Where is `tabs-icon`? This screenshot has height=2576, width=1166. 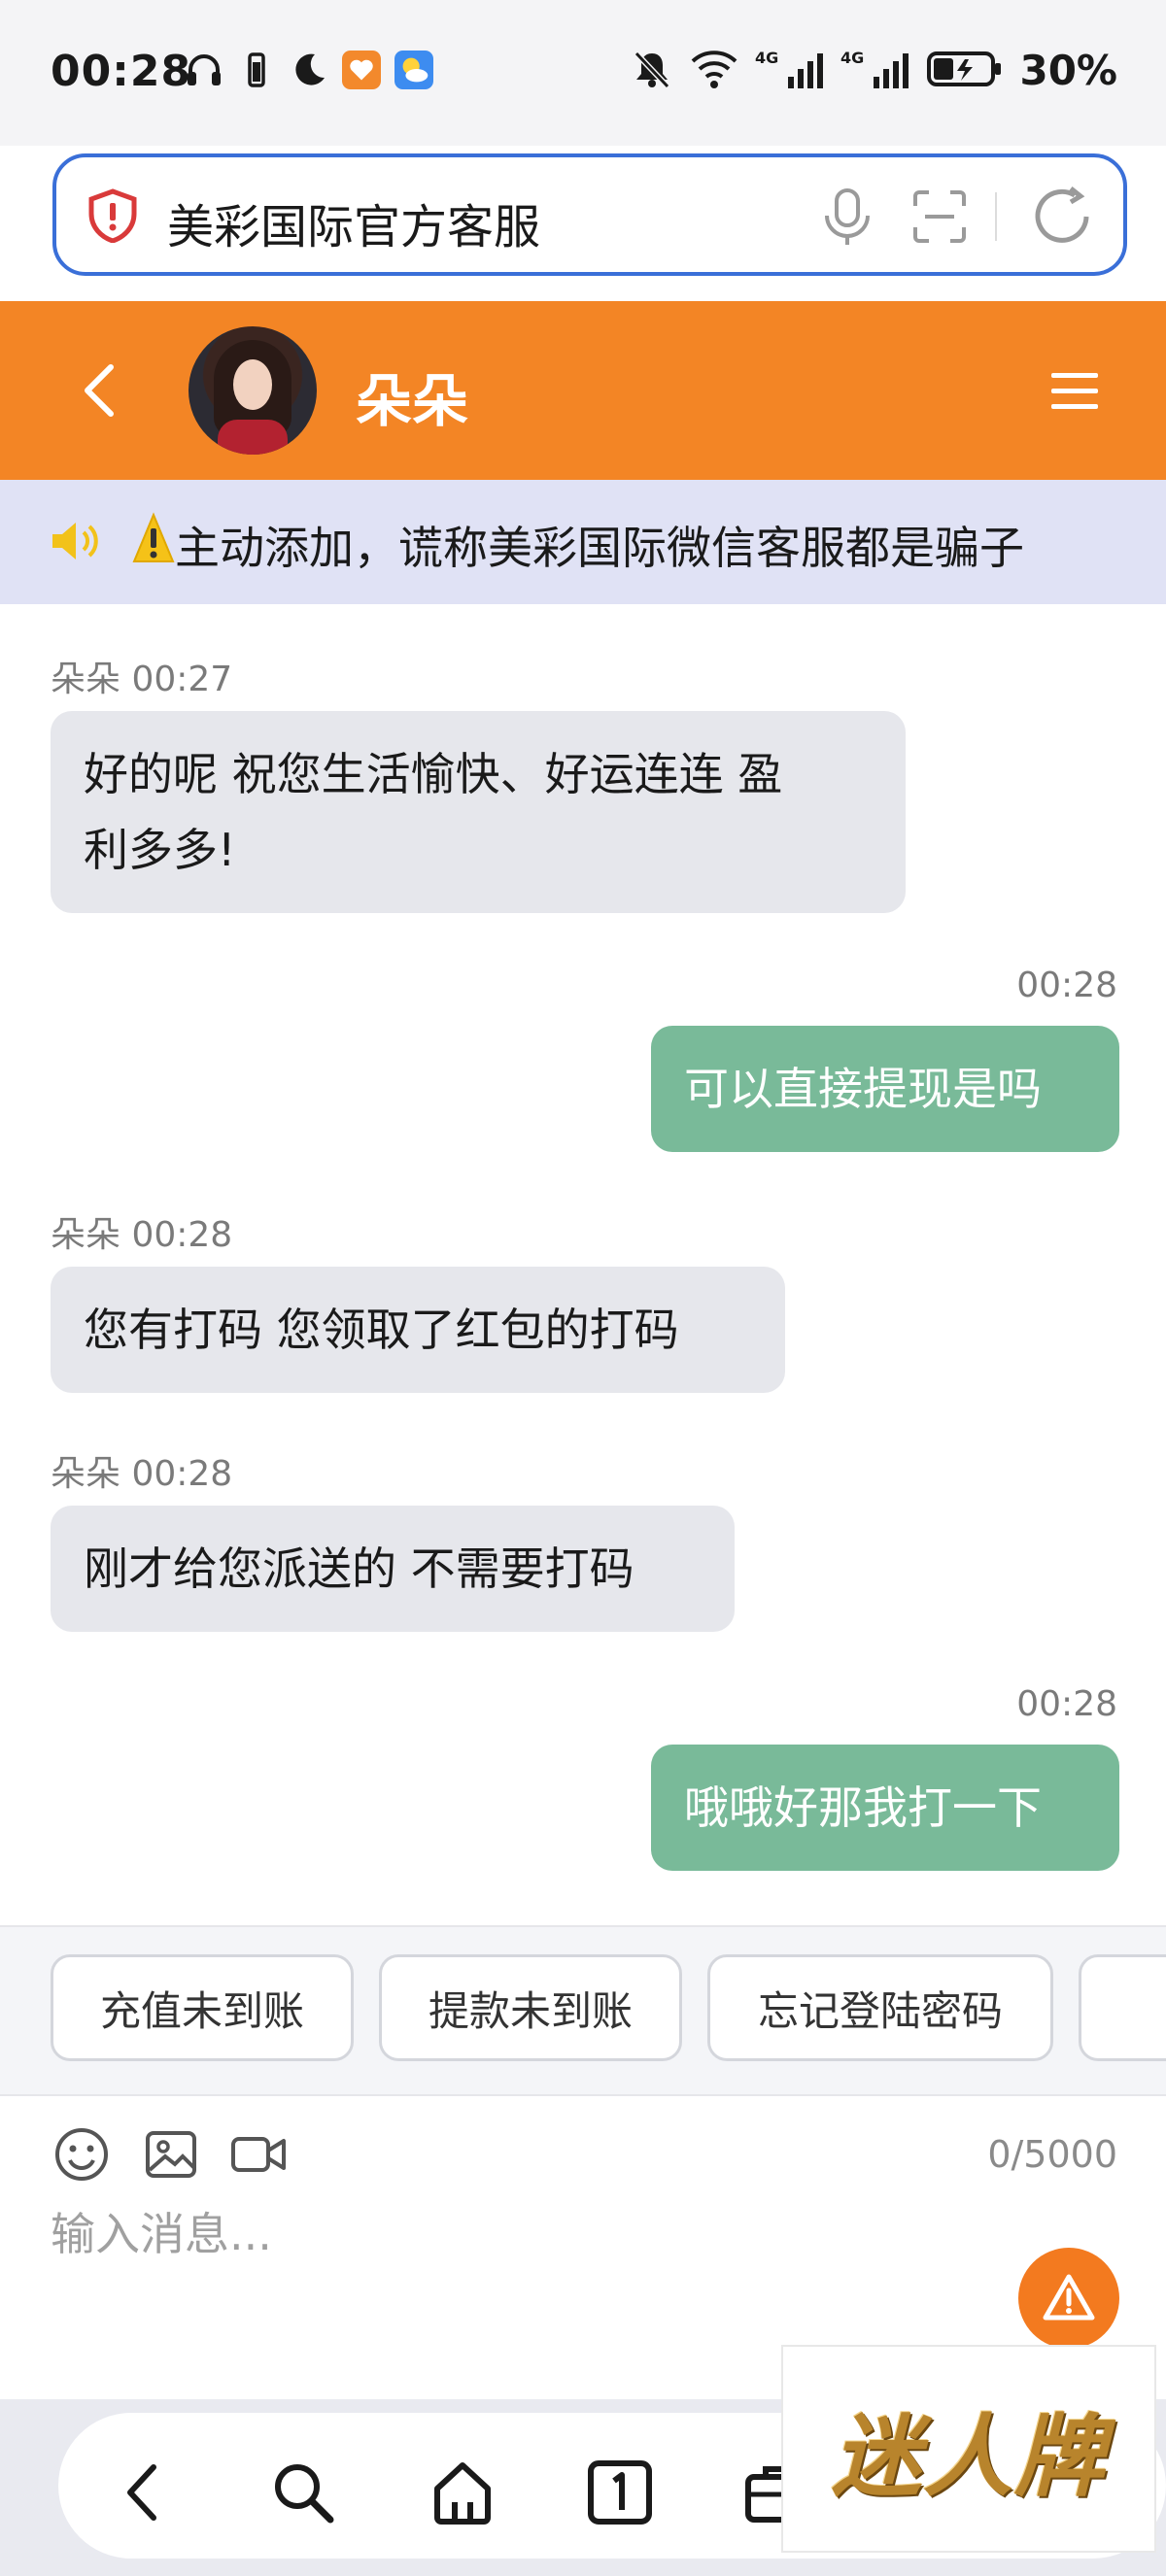
tabs-icon is located at coordinates (620, 2492).